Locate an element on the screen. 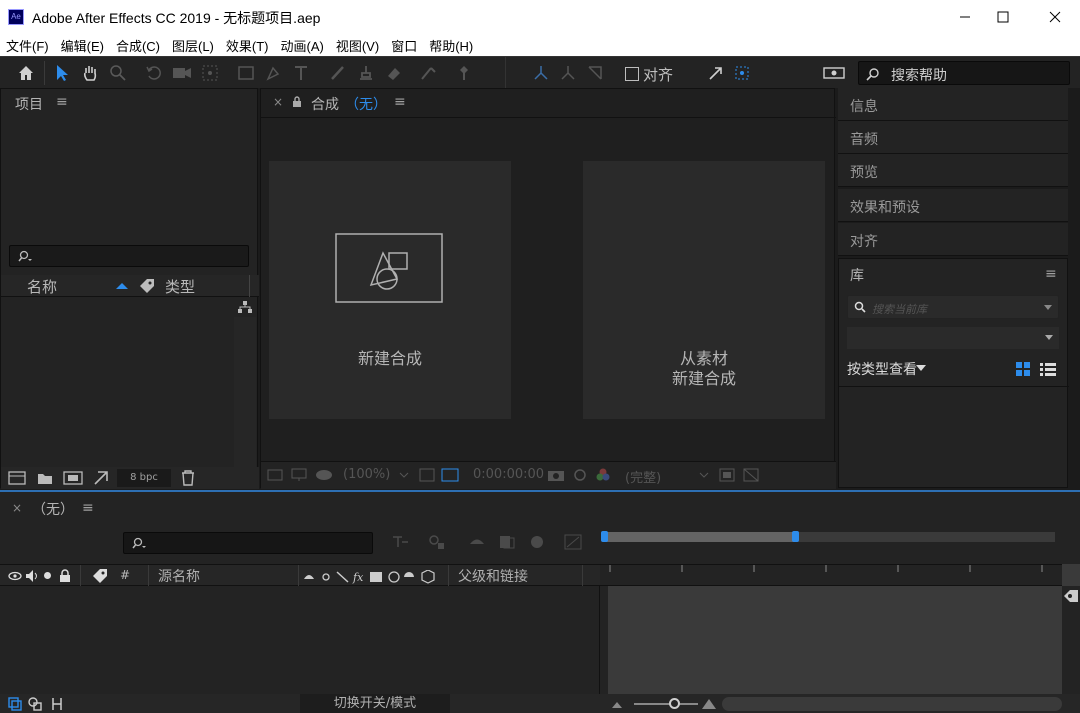 This screenshot has width=1080, height=713. menu-window: 窗口 is located at coordinates (404, 45).